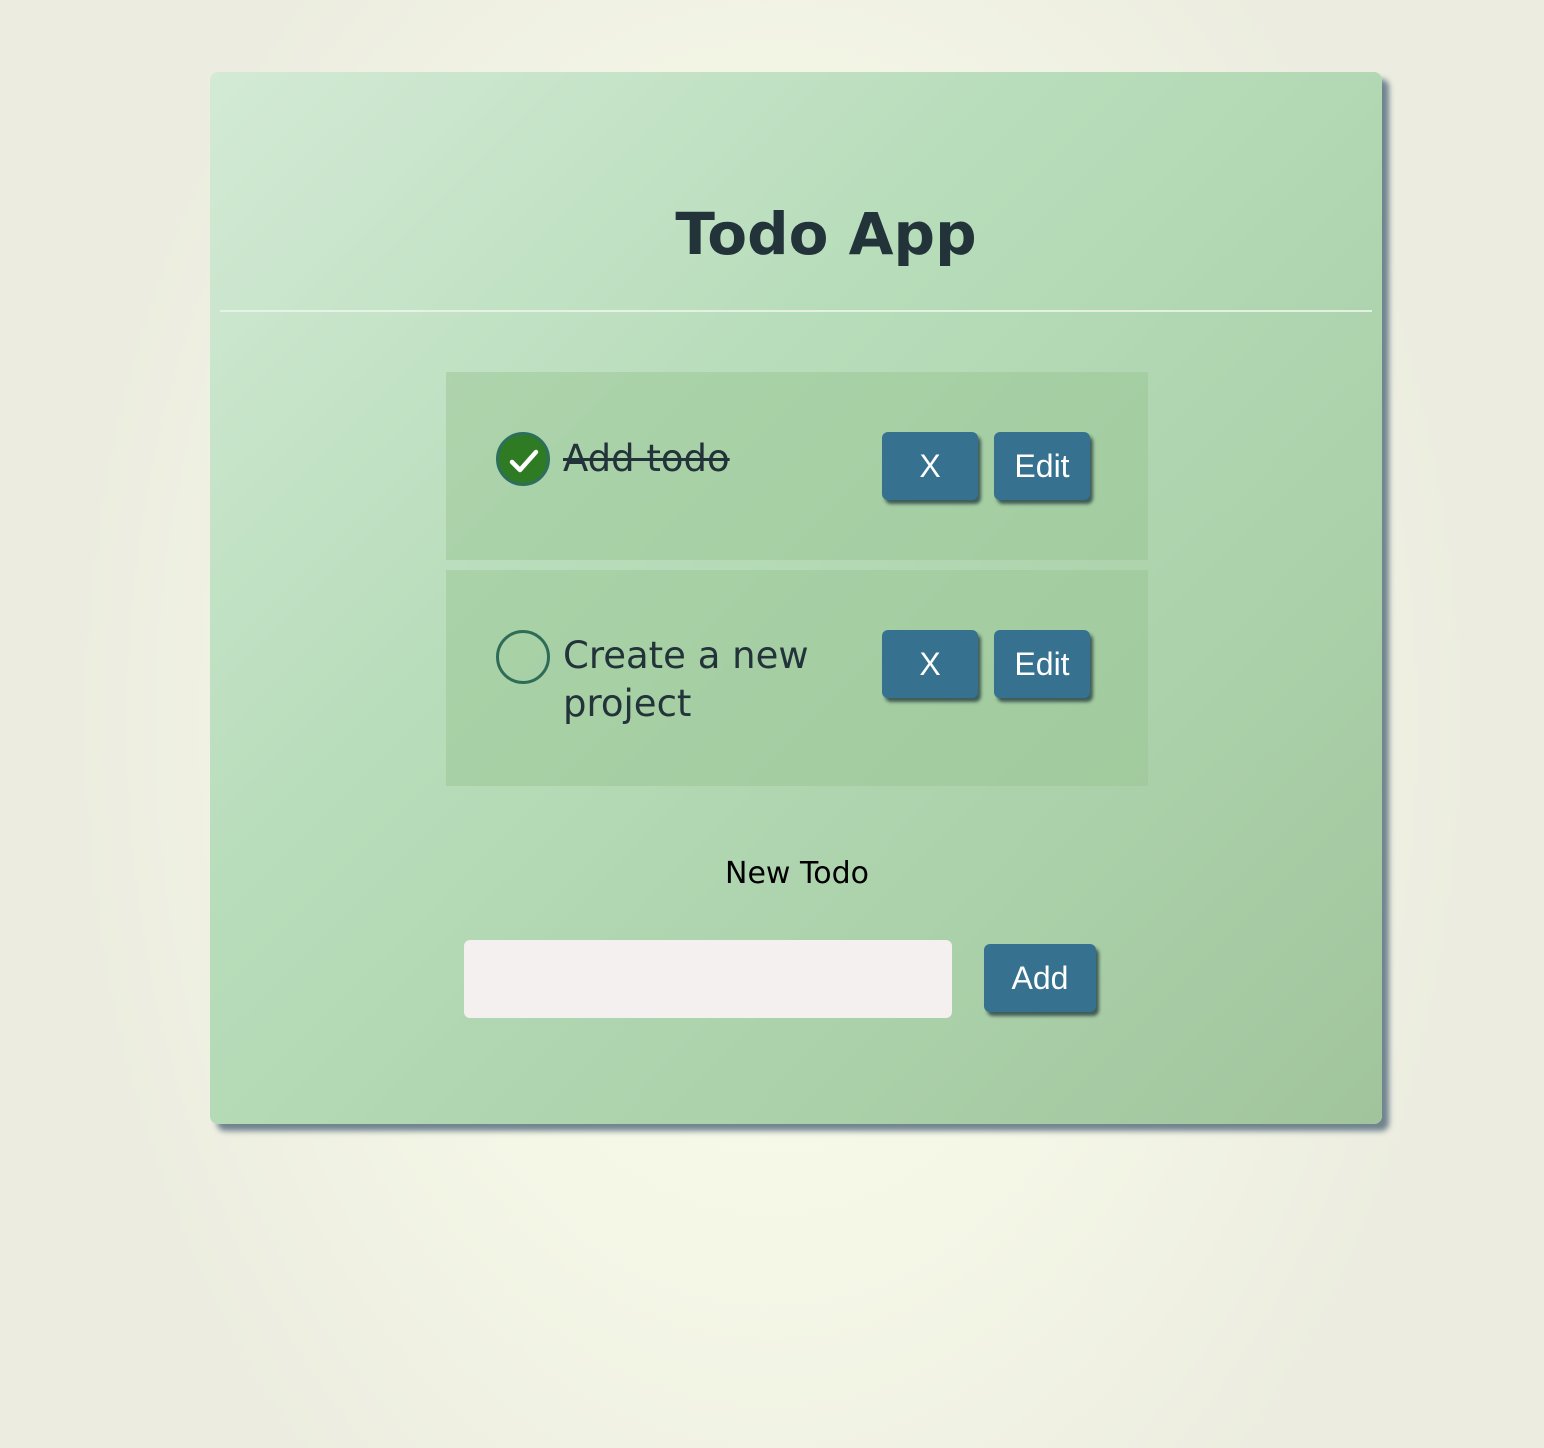  I want to click on page-title: Todo App, so click(826, 234).